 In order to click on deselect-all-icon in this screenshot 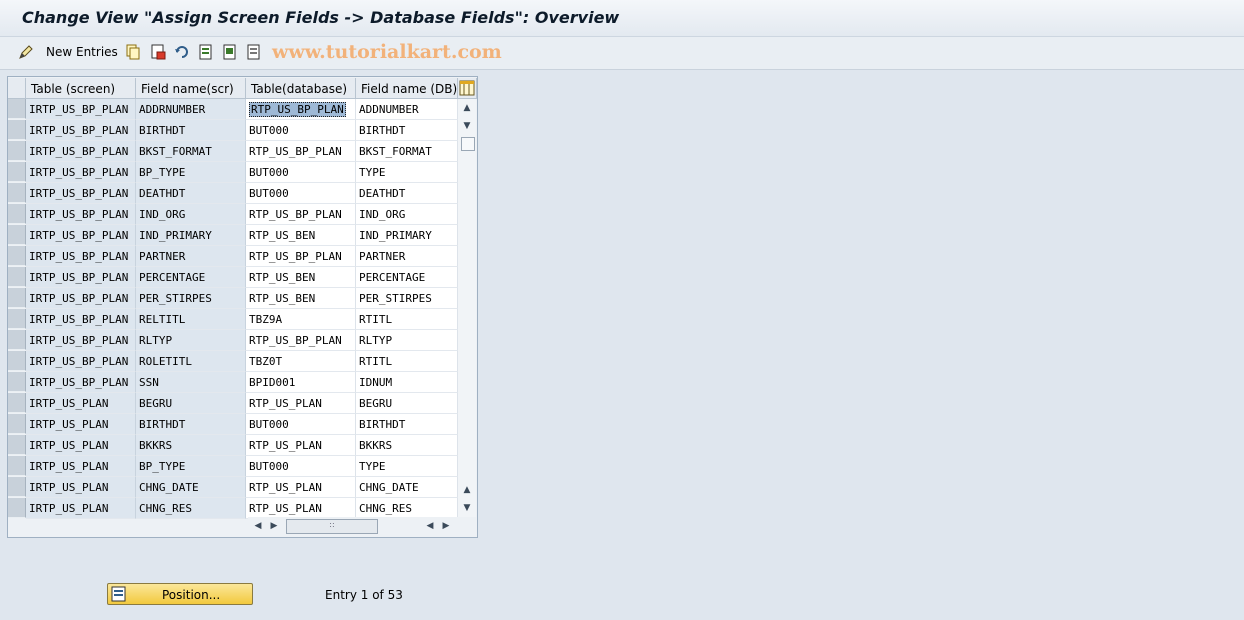, I will do `click(254, 52)`.